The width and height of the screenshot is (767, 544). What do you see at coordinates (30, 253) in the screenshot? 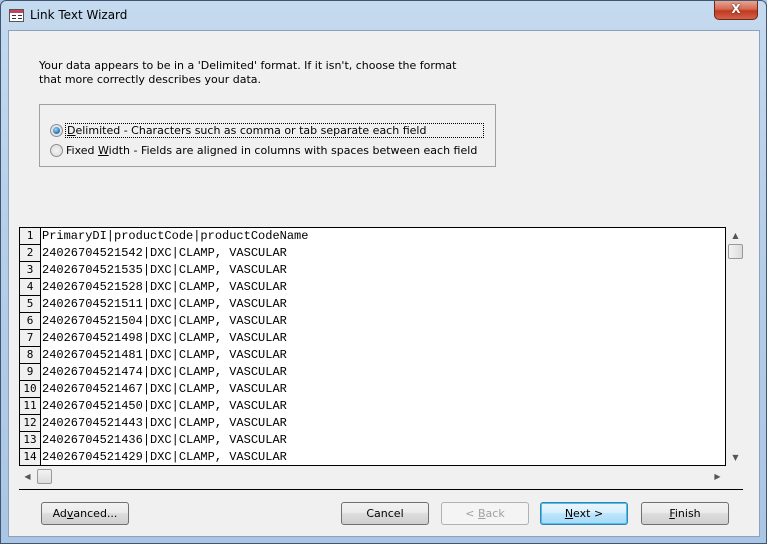
I see `row-number: 2` at bounding box center [30, 253].